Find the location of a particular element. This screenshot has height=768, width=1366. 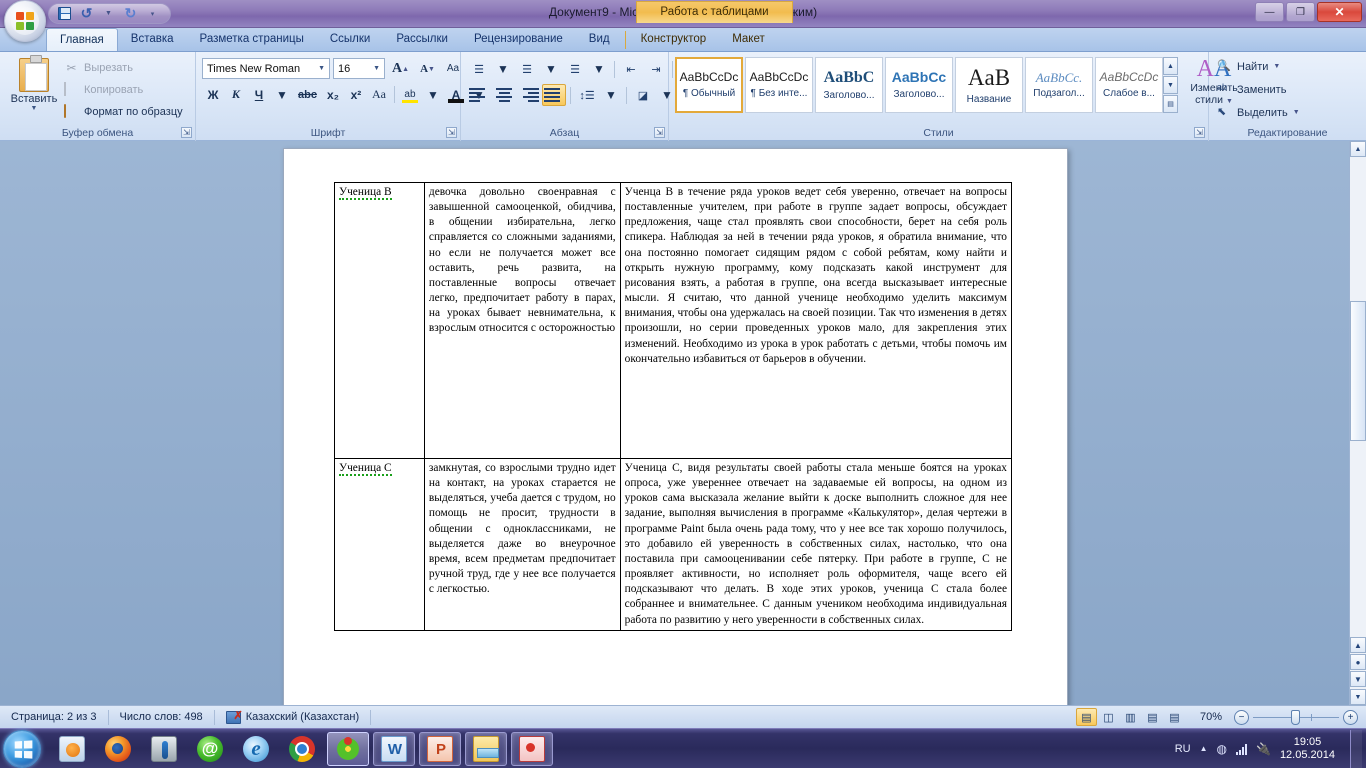

underline-button: Ч is located at coordinates (259, 94).